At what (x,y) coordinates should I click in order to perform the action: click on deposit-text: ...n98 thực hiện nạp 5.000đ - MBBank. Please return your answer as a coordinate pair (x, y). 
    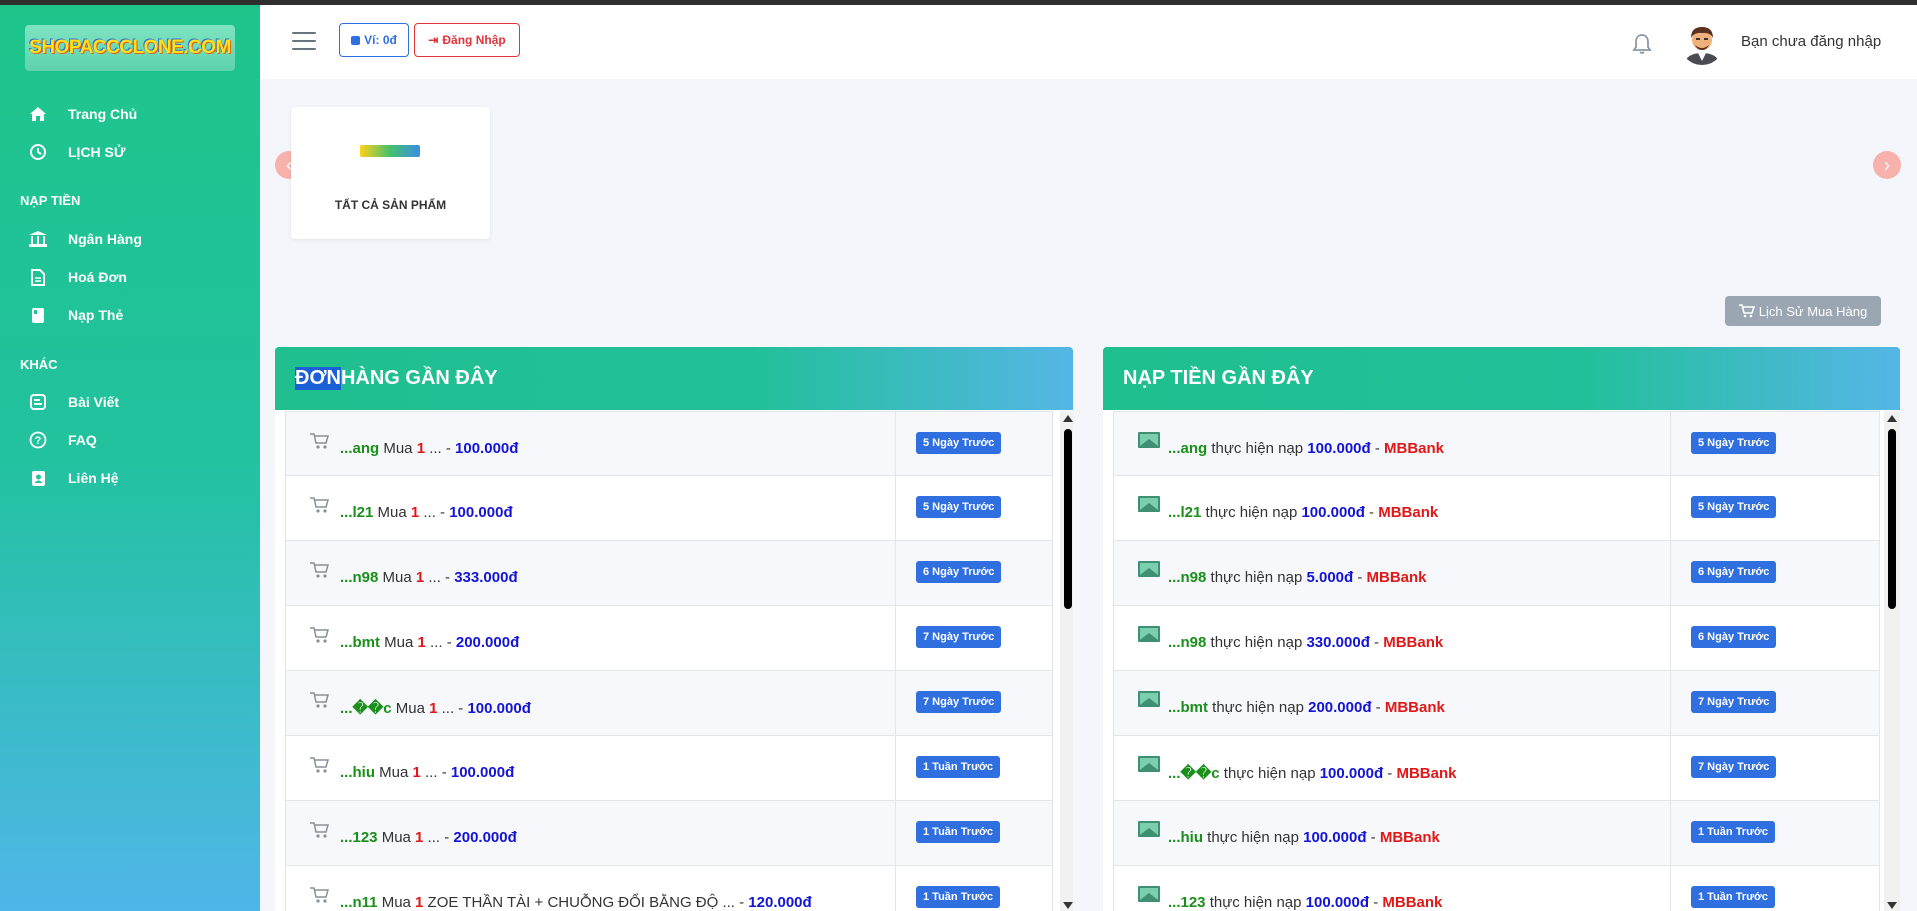
    Looking at the image, I should click on (1297, 577).